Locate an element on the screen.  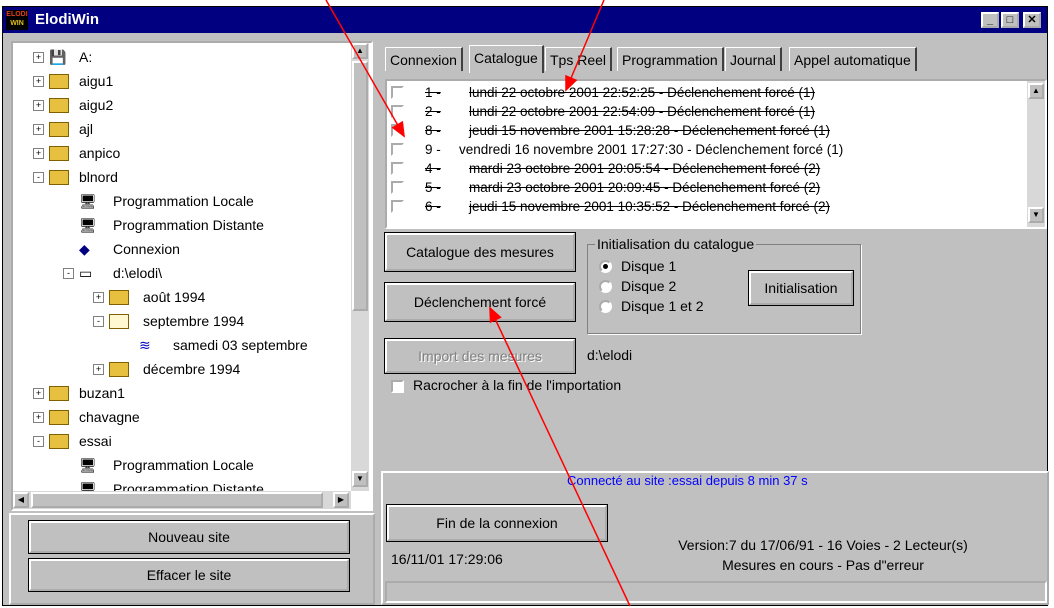
close-button: ✕ is located at coordinates (1032, 20).